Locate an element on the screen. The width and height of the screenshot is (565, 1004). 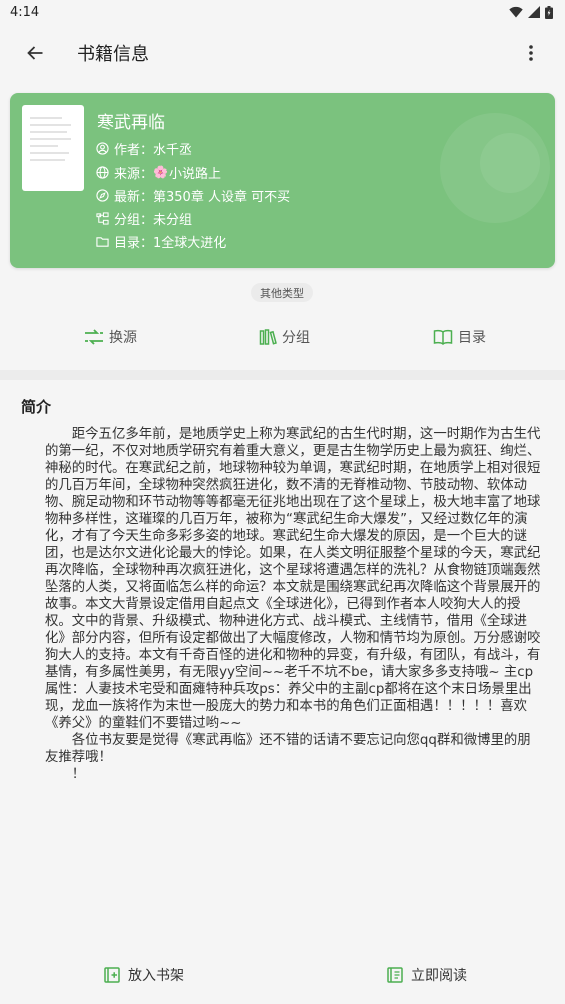
category-tag: 其他类型 is located at coordinates (282, 292).